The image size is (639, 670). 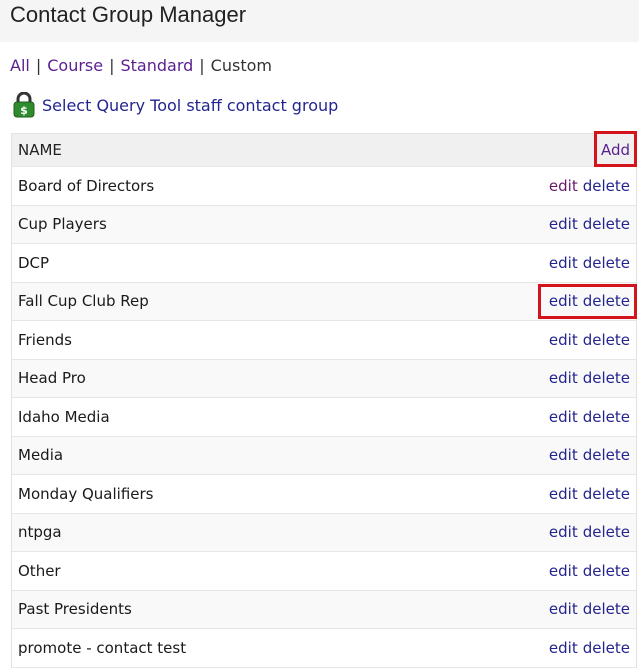 What do you see at coordinates (324, 340) in the screenshot?
I see `table-row: Friends edit delete` at bounding box center [324, 340].